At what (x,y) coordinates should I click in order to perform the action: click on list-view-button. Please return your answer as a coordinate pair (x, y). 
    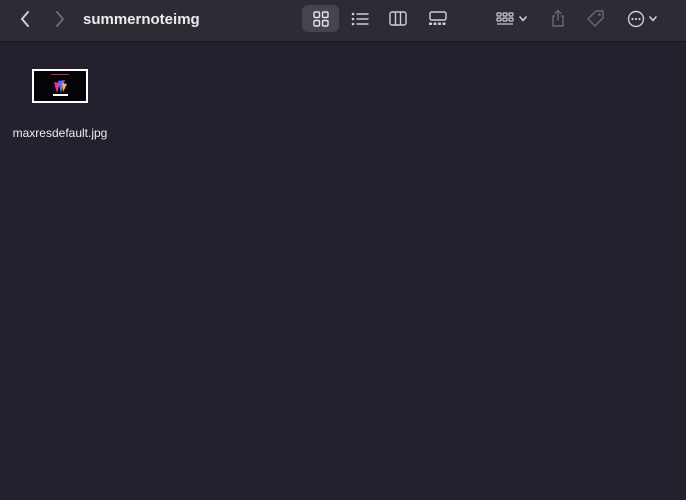
    Looking at the image, I should click on (360, 18).